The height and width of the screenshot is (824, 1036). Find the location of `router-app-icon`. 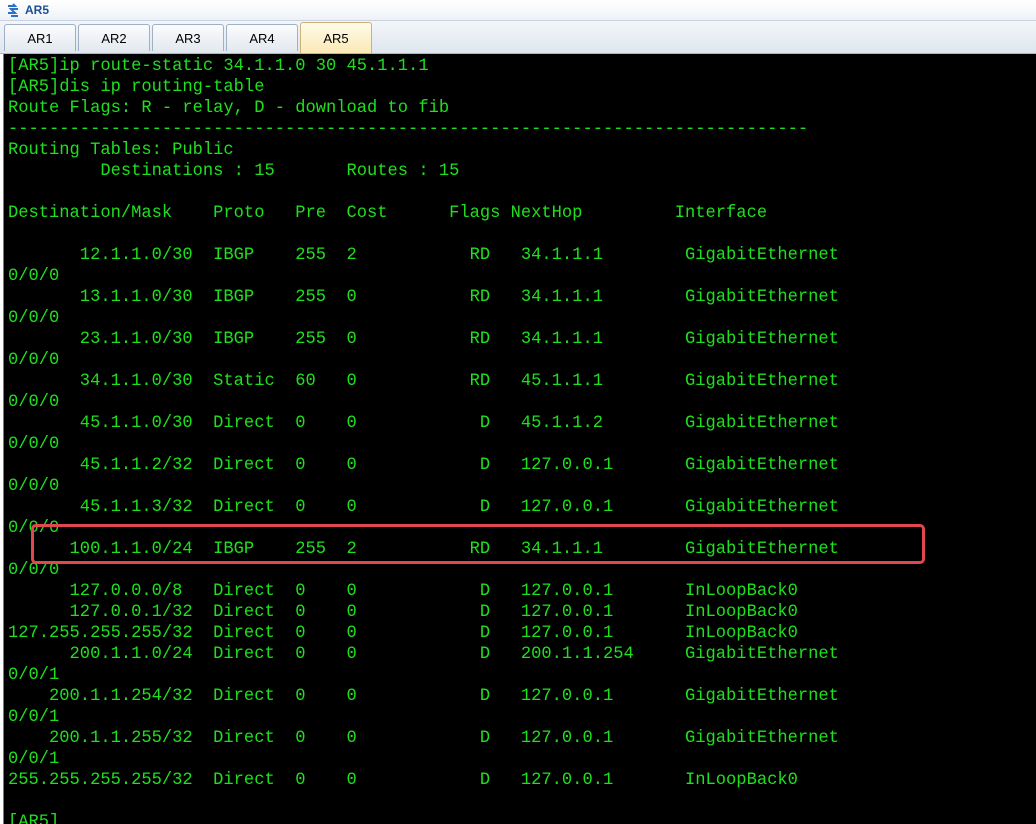

router-app-icon is located at coordinates (13, 10).